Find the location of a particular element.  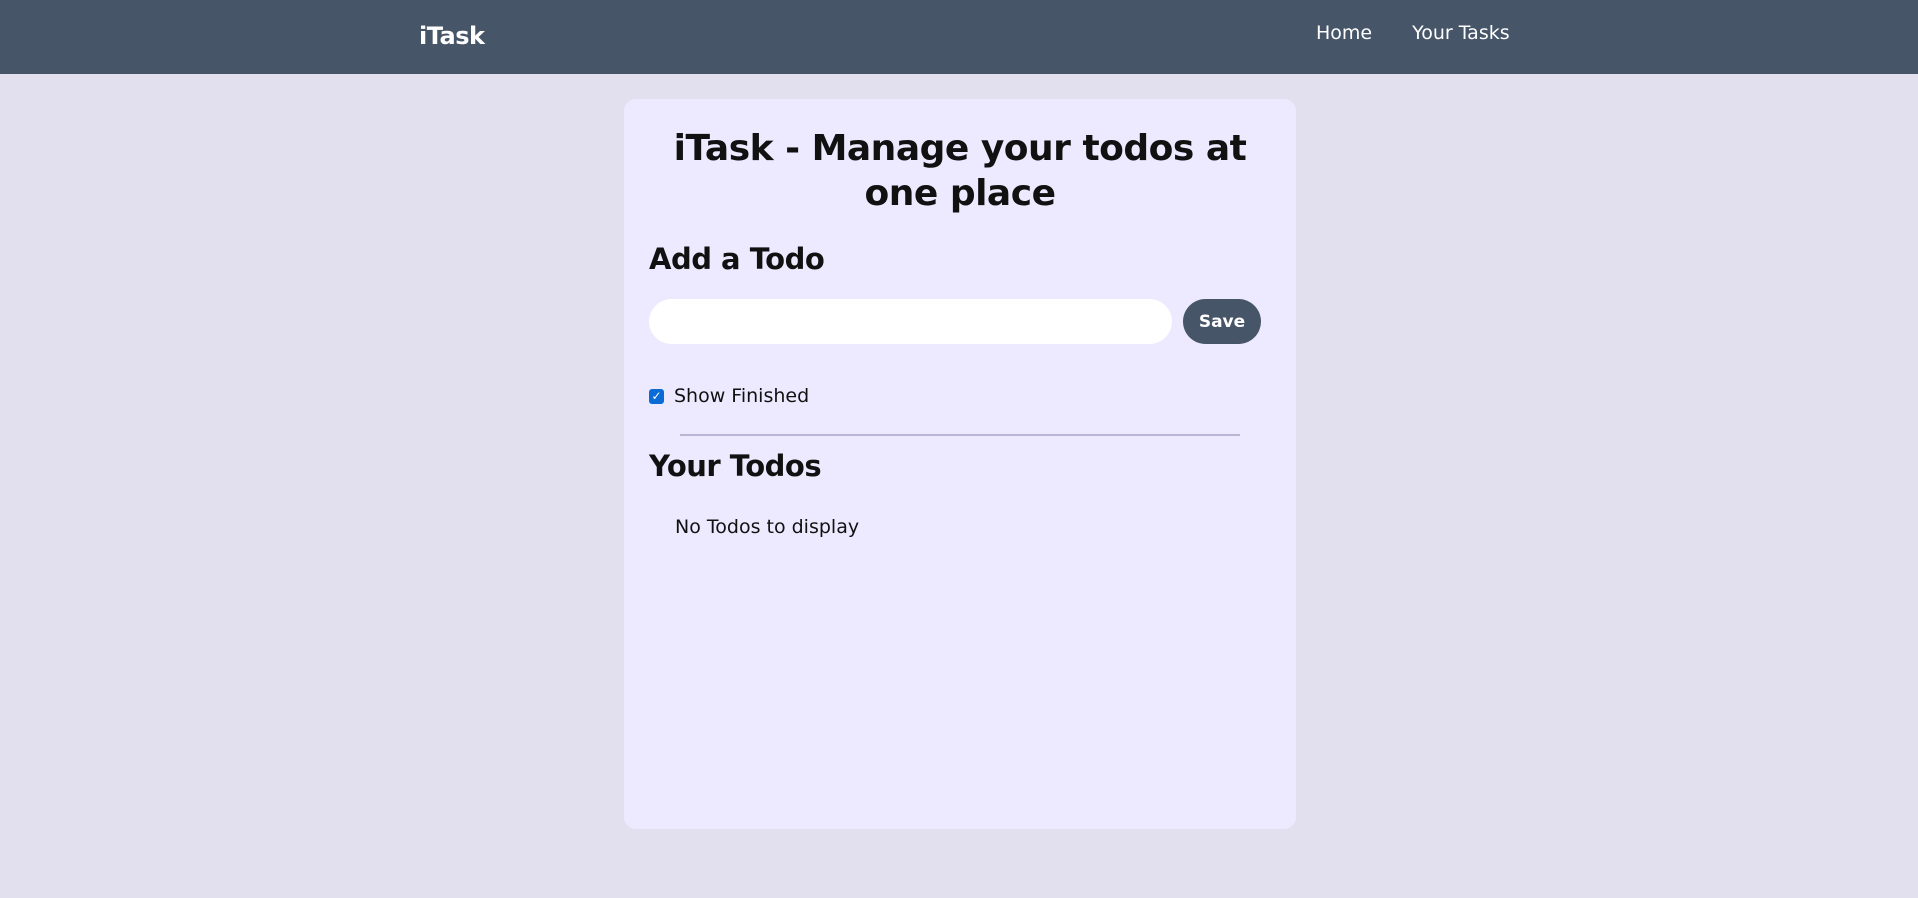

show-finished-checkbox: ✓ is located at coordinates (656, 396).